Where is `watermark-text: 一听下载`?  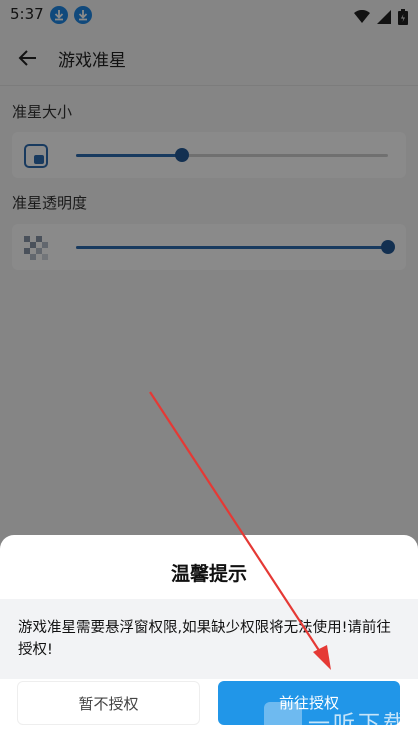
watermark-text: 一听下载 is located at coordinates (358, 724).